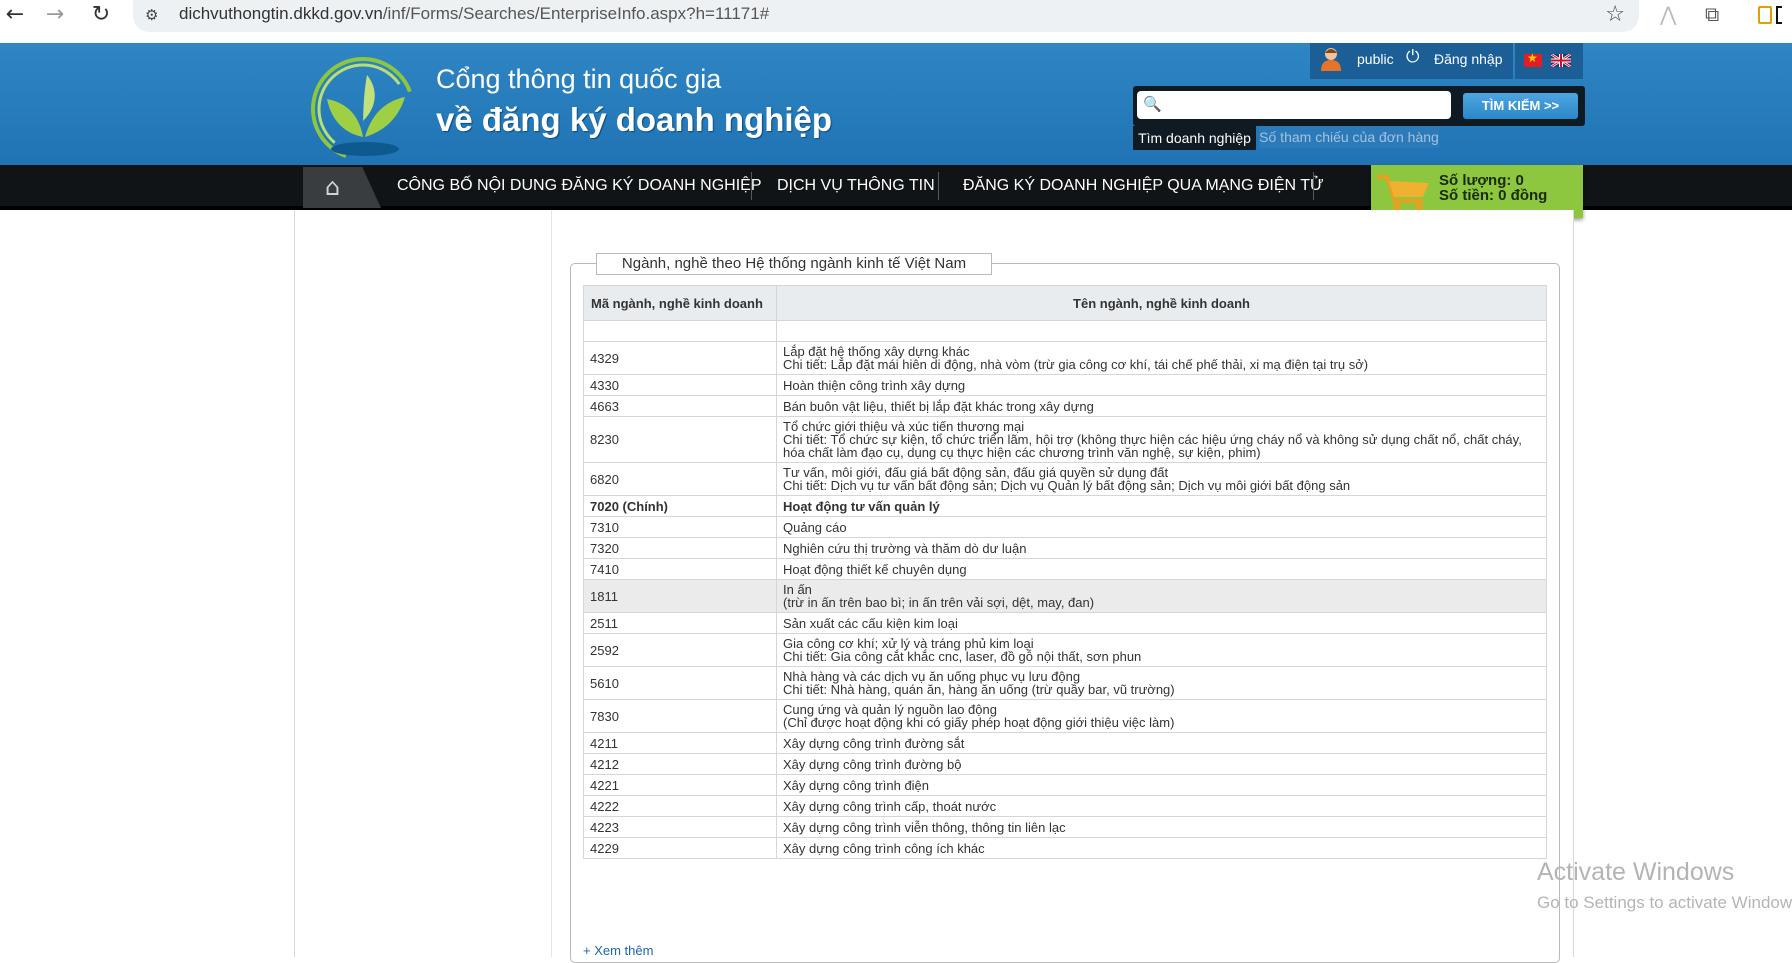 This screenshot has width=1792, height=963. I want to click on table-row: 7310 Quảng cáo, so click(1065, 527).